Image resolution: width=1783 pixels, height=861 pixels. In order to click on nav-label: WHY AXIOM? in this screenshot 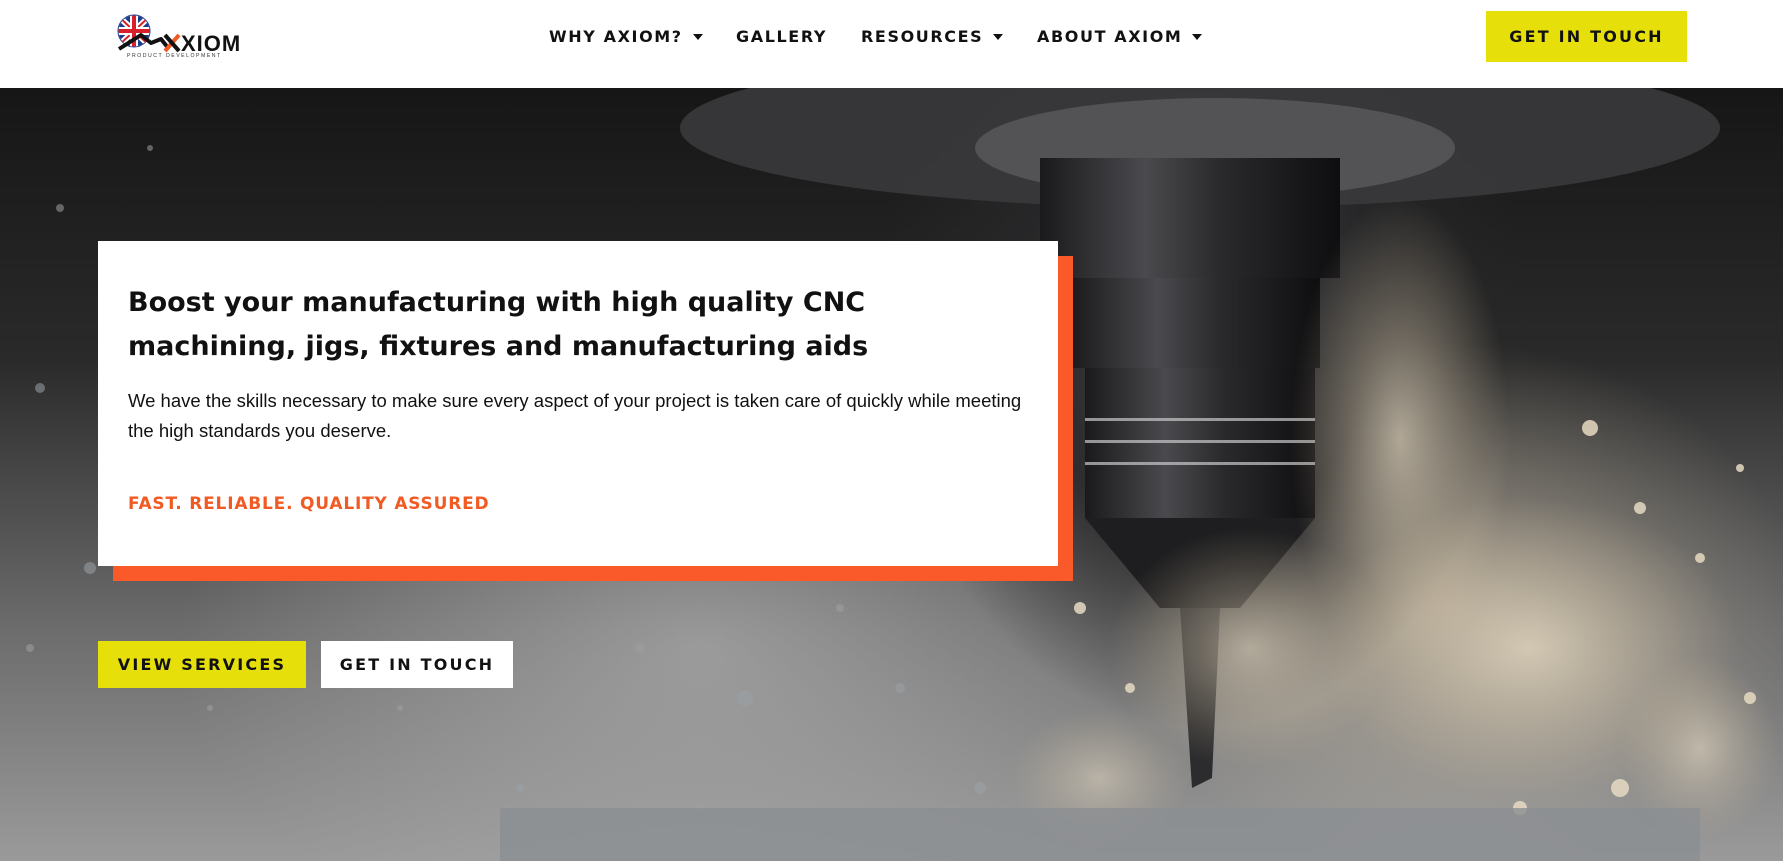, I will do `click(616, 36)`.